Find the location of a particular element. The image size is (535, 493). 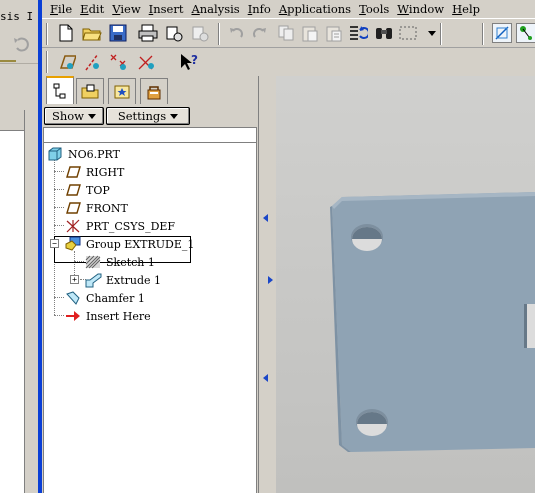

menu-label: ile is located at coordinates (65, 9).